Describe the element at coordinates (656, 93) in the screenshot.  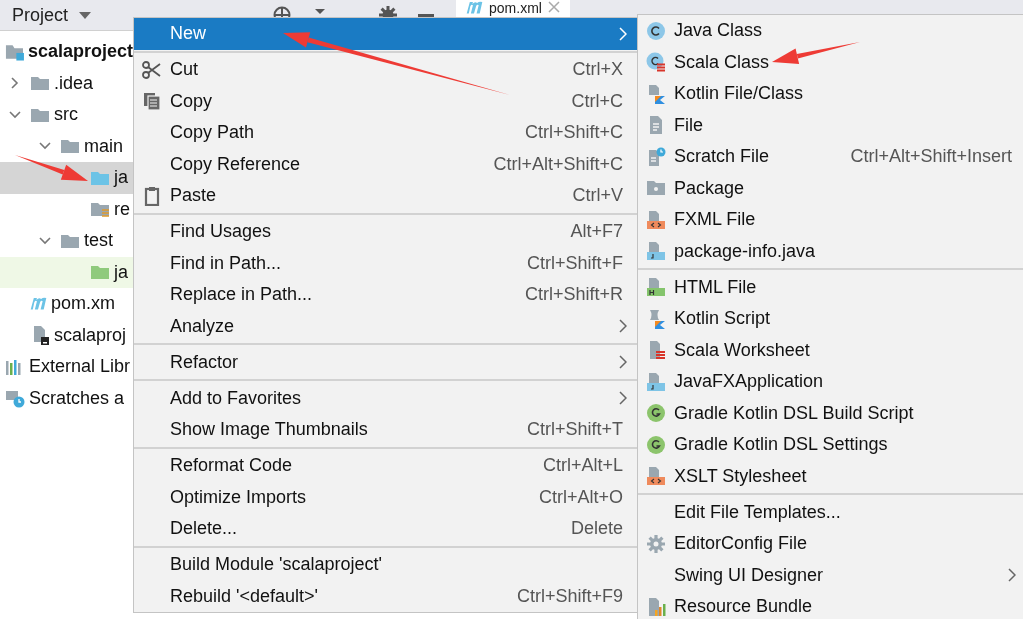
I see `kotlin-file-icon` at that location.